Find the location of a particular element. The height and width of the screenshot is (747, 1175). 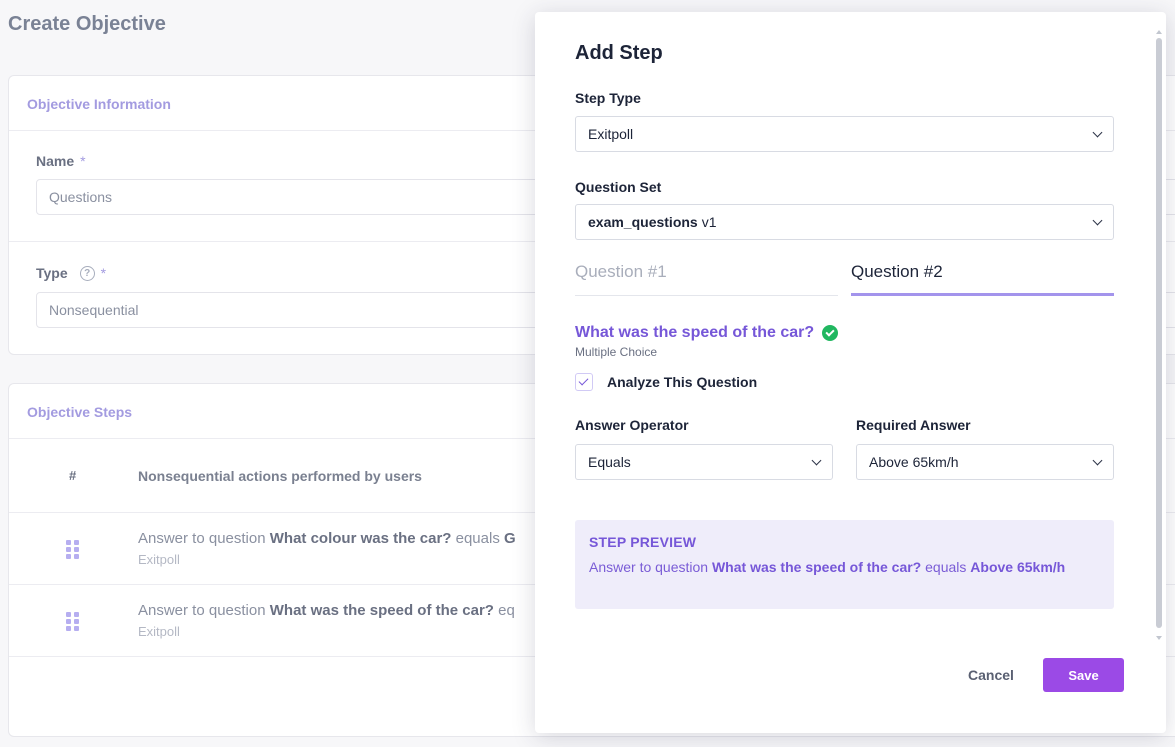

preview-prefix: Answer to question is located at coordinates (650, 567).